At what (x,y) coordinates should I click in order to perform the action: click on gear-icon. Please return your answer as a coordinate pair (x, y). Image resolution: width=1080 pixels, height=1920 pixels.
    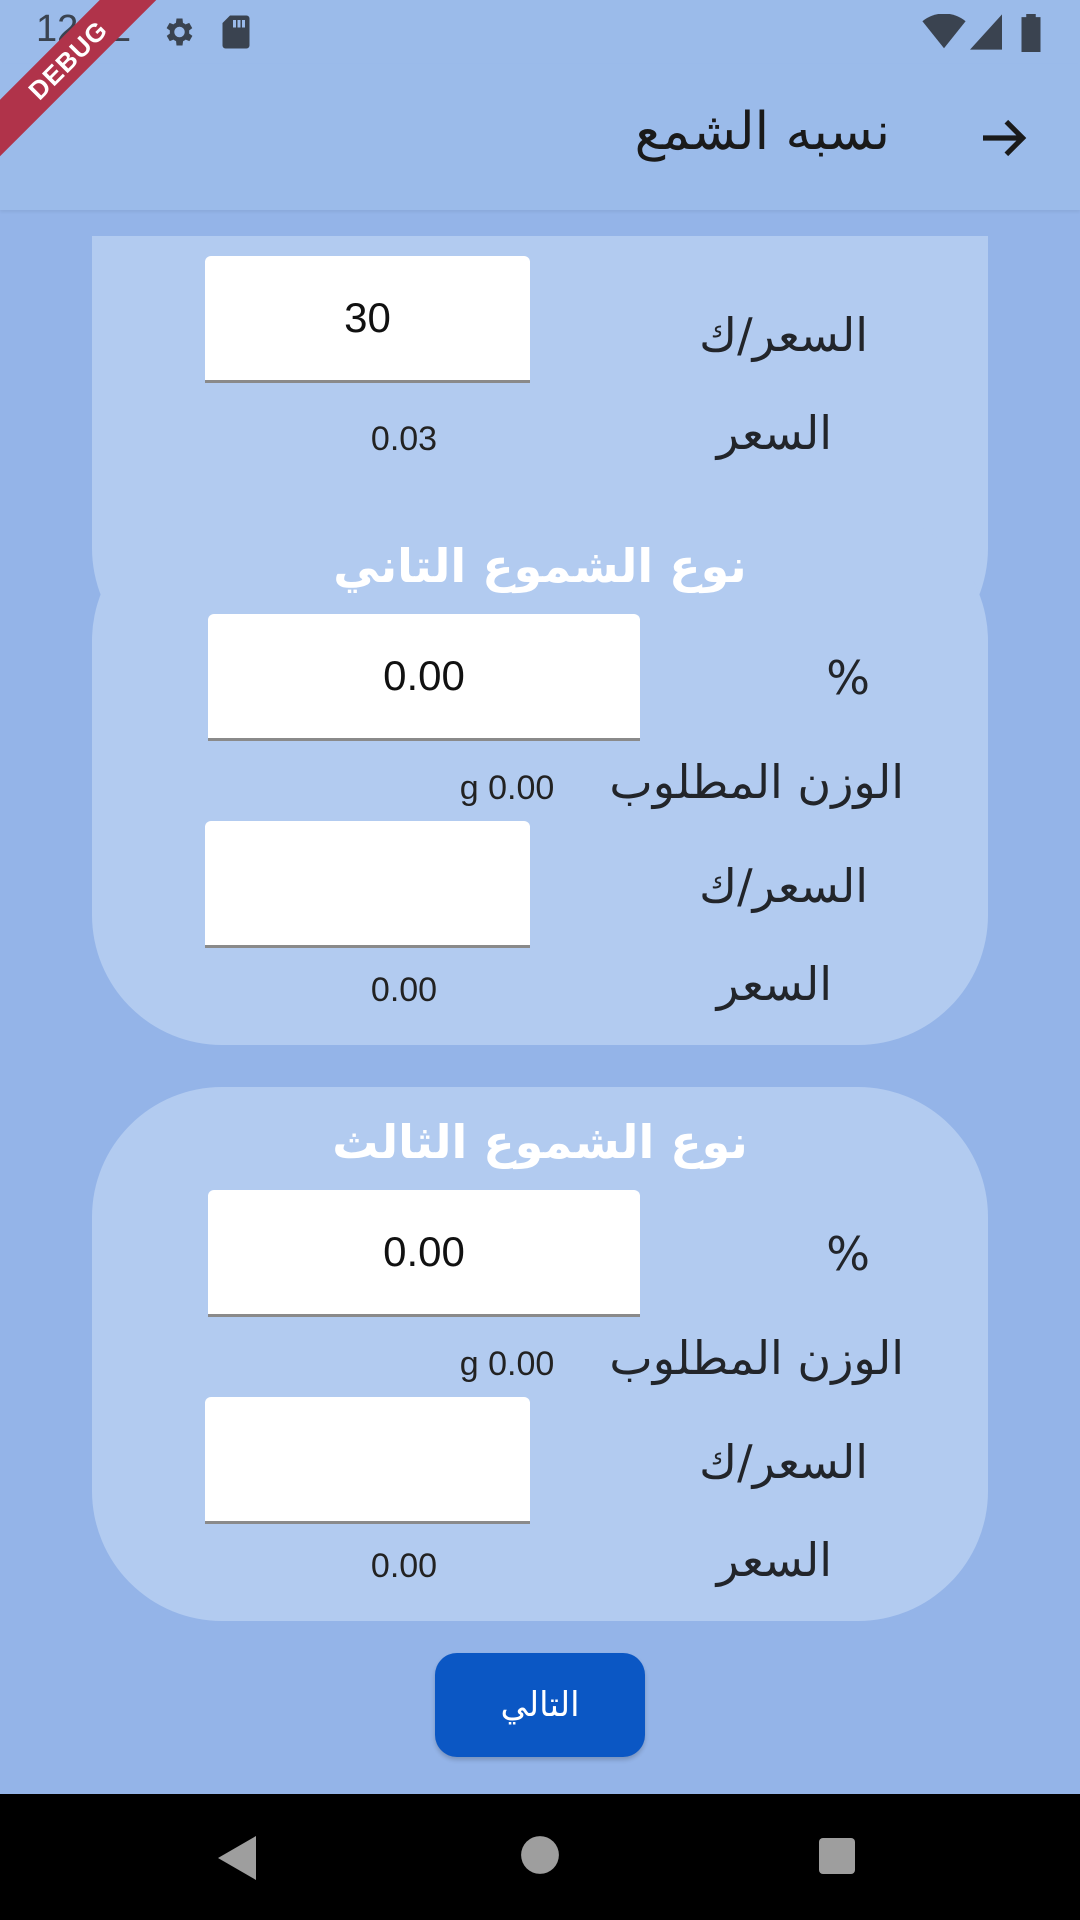
    Looking at the image, I should click on (178, 34).